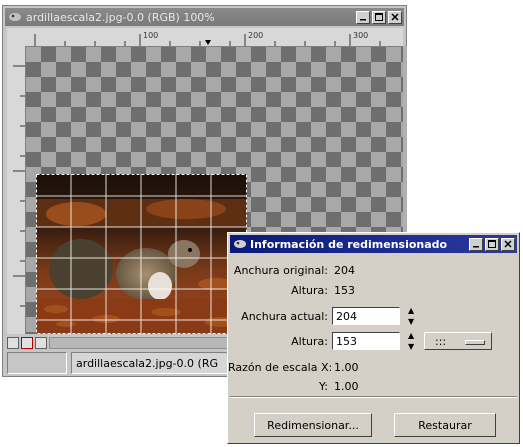 This screenshot has width=523, height=447. Describe the element at coordinates (360, 35) in the screenshot. I see `ruler-label-300: 300` at that location.